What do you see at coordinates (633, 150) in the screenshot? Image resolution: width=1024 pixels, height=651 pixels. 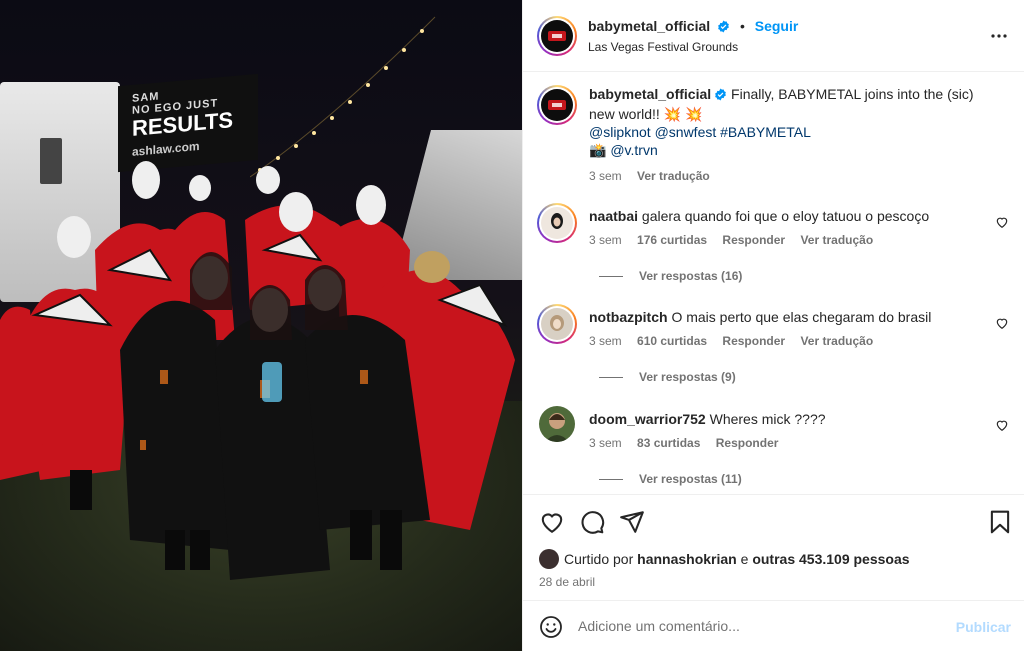 I see `caption-credit: @v.trvn` at bounding box center [633, 150].